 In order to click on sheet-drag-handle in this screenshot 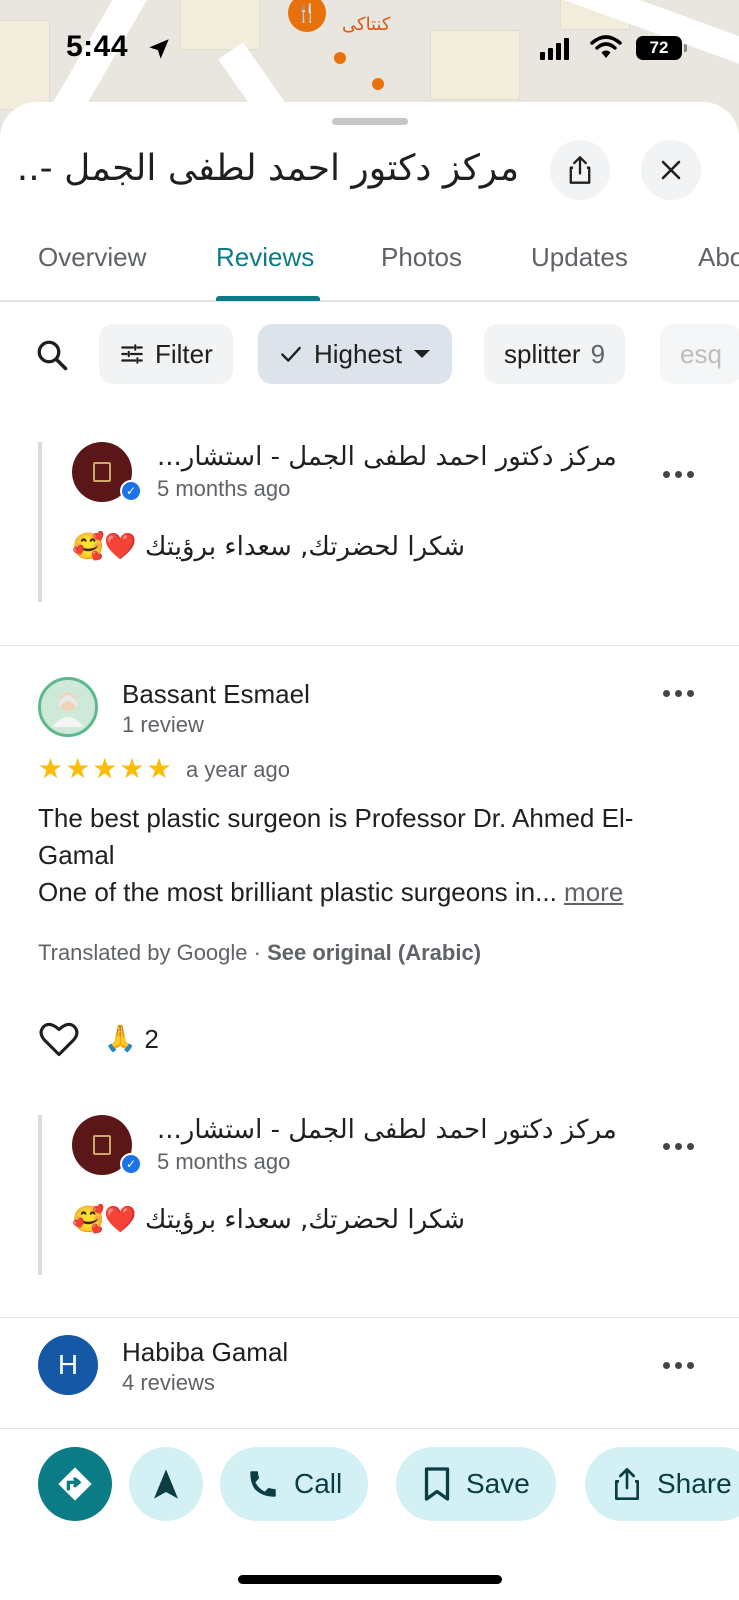, I will do `click(370, 121)`.